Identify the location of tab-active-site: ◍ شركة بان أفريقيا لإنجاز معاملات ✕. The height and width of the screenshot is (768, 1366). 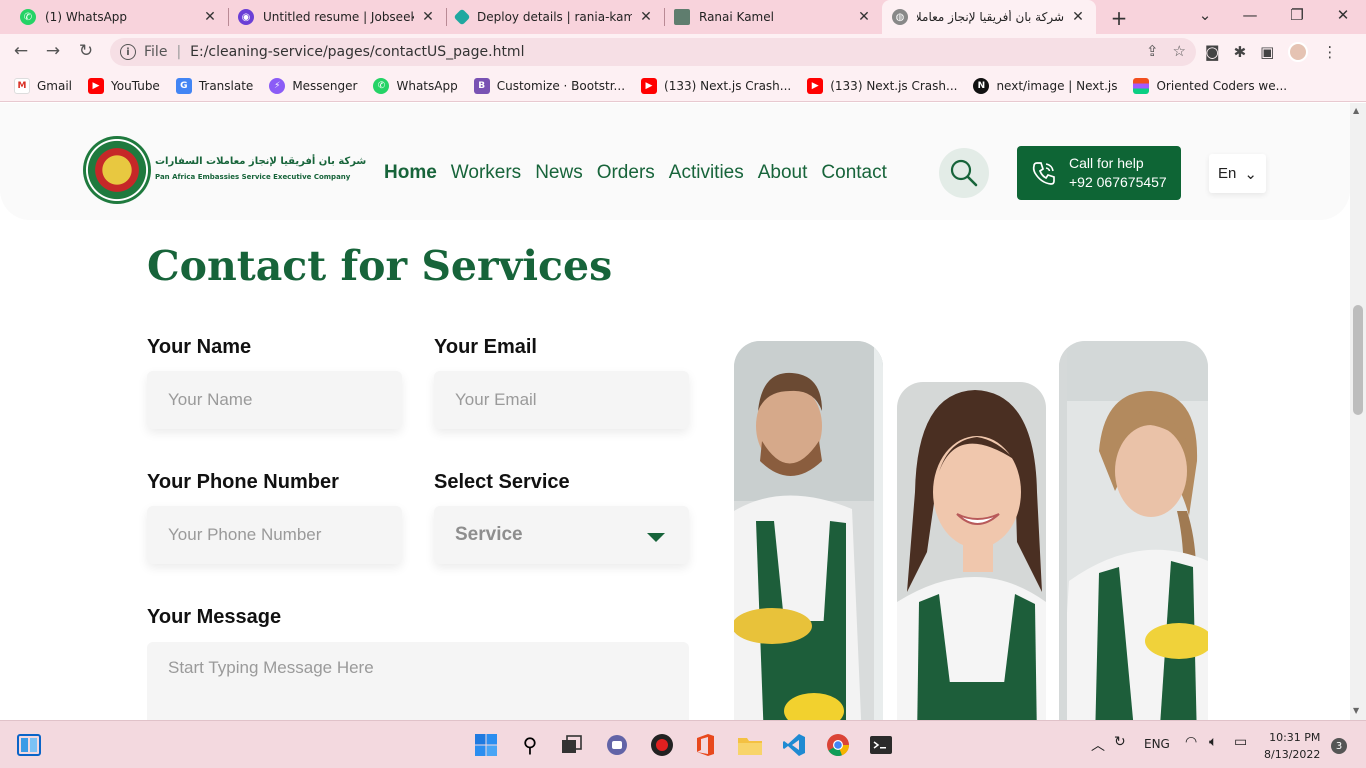
(989, 17).